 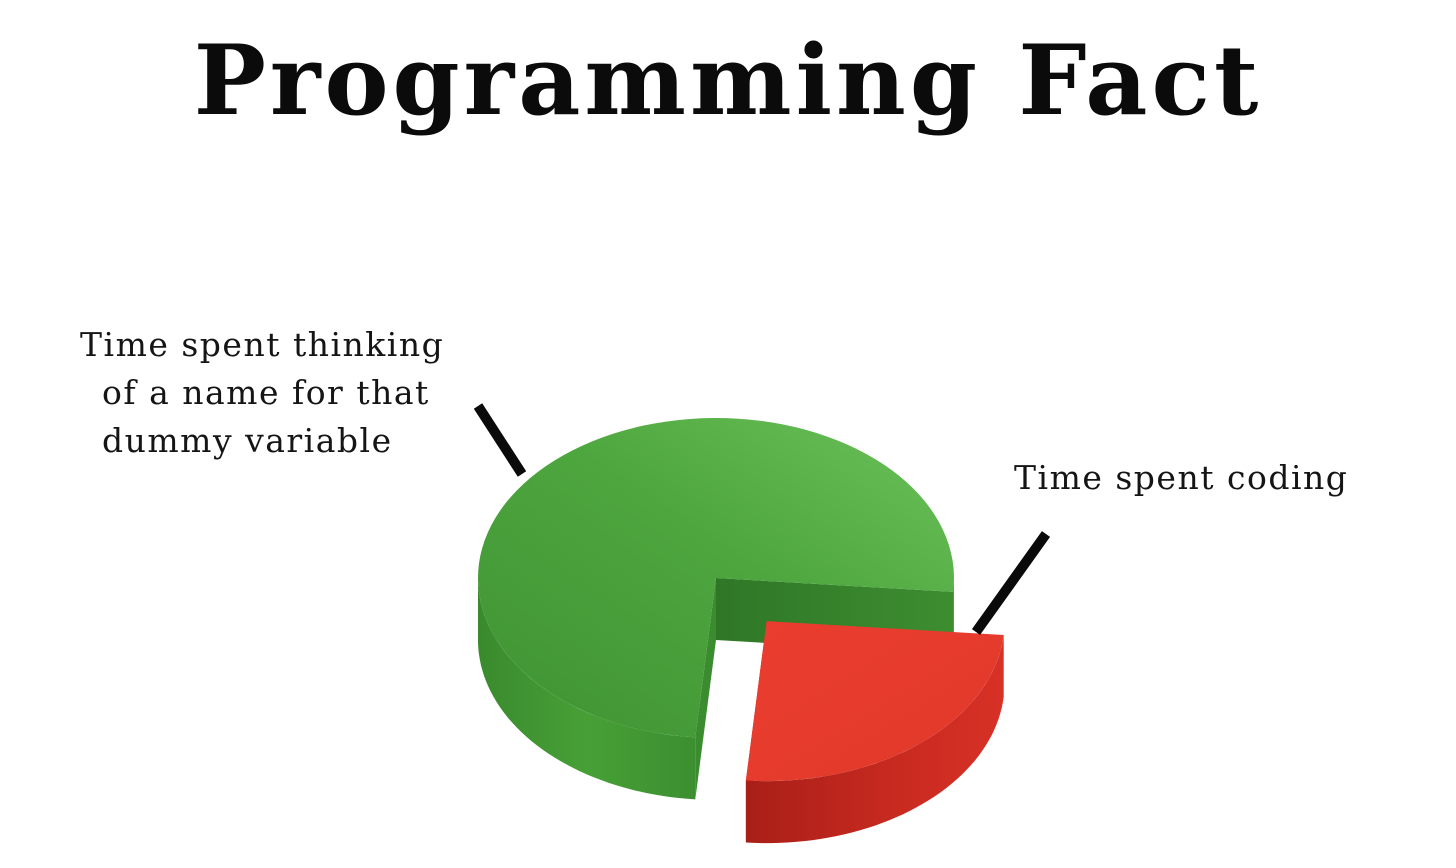 I want to click on small-slice-label-line: Time spent coding, so click(x=1181, y=477).